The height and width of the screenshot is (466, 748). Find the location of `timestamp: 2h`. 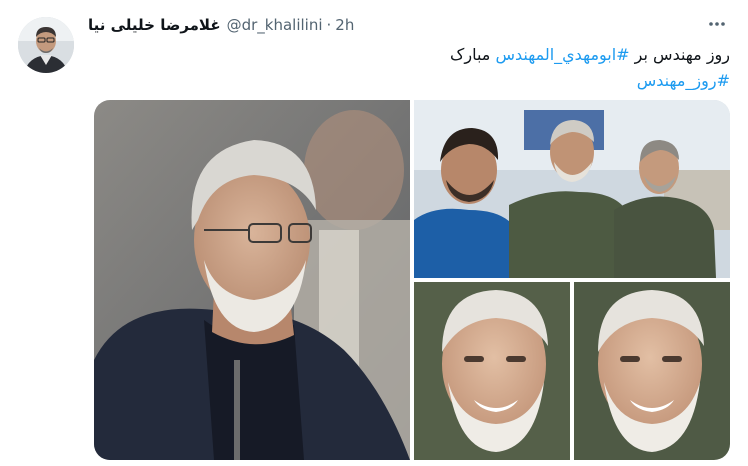

timestamp: 2h is located at coordinates (344, 25).